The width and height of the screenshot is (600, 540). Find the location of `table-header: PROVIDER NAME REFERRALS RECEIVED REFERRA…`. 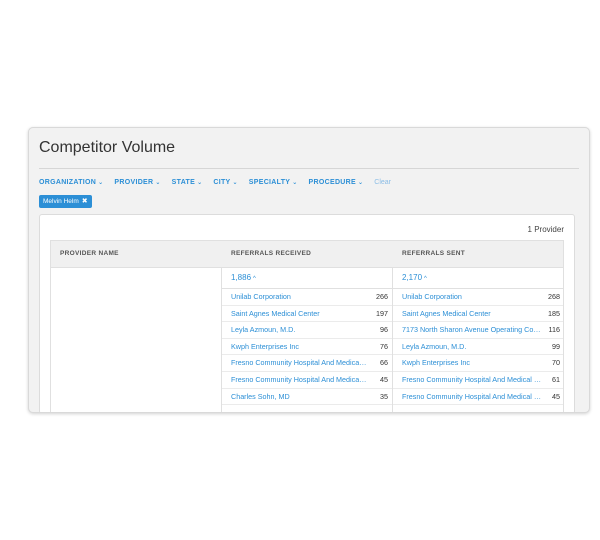

table-header: PROVIDER NAME REFERRALS RECEIVED REFERRA… is located at coordinates (307, 254).